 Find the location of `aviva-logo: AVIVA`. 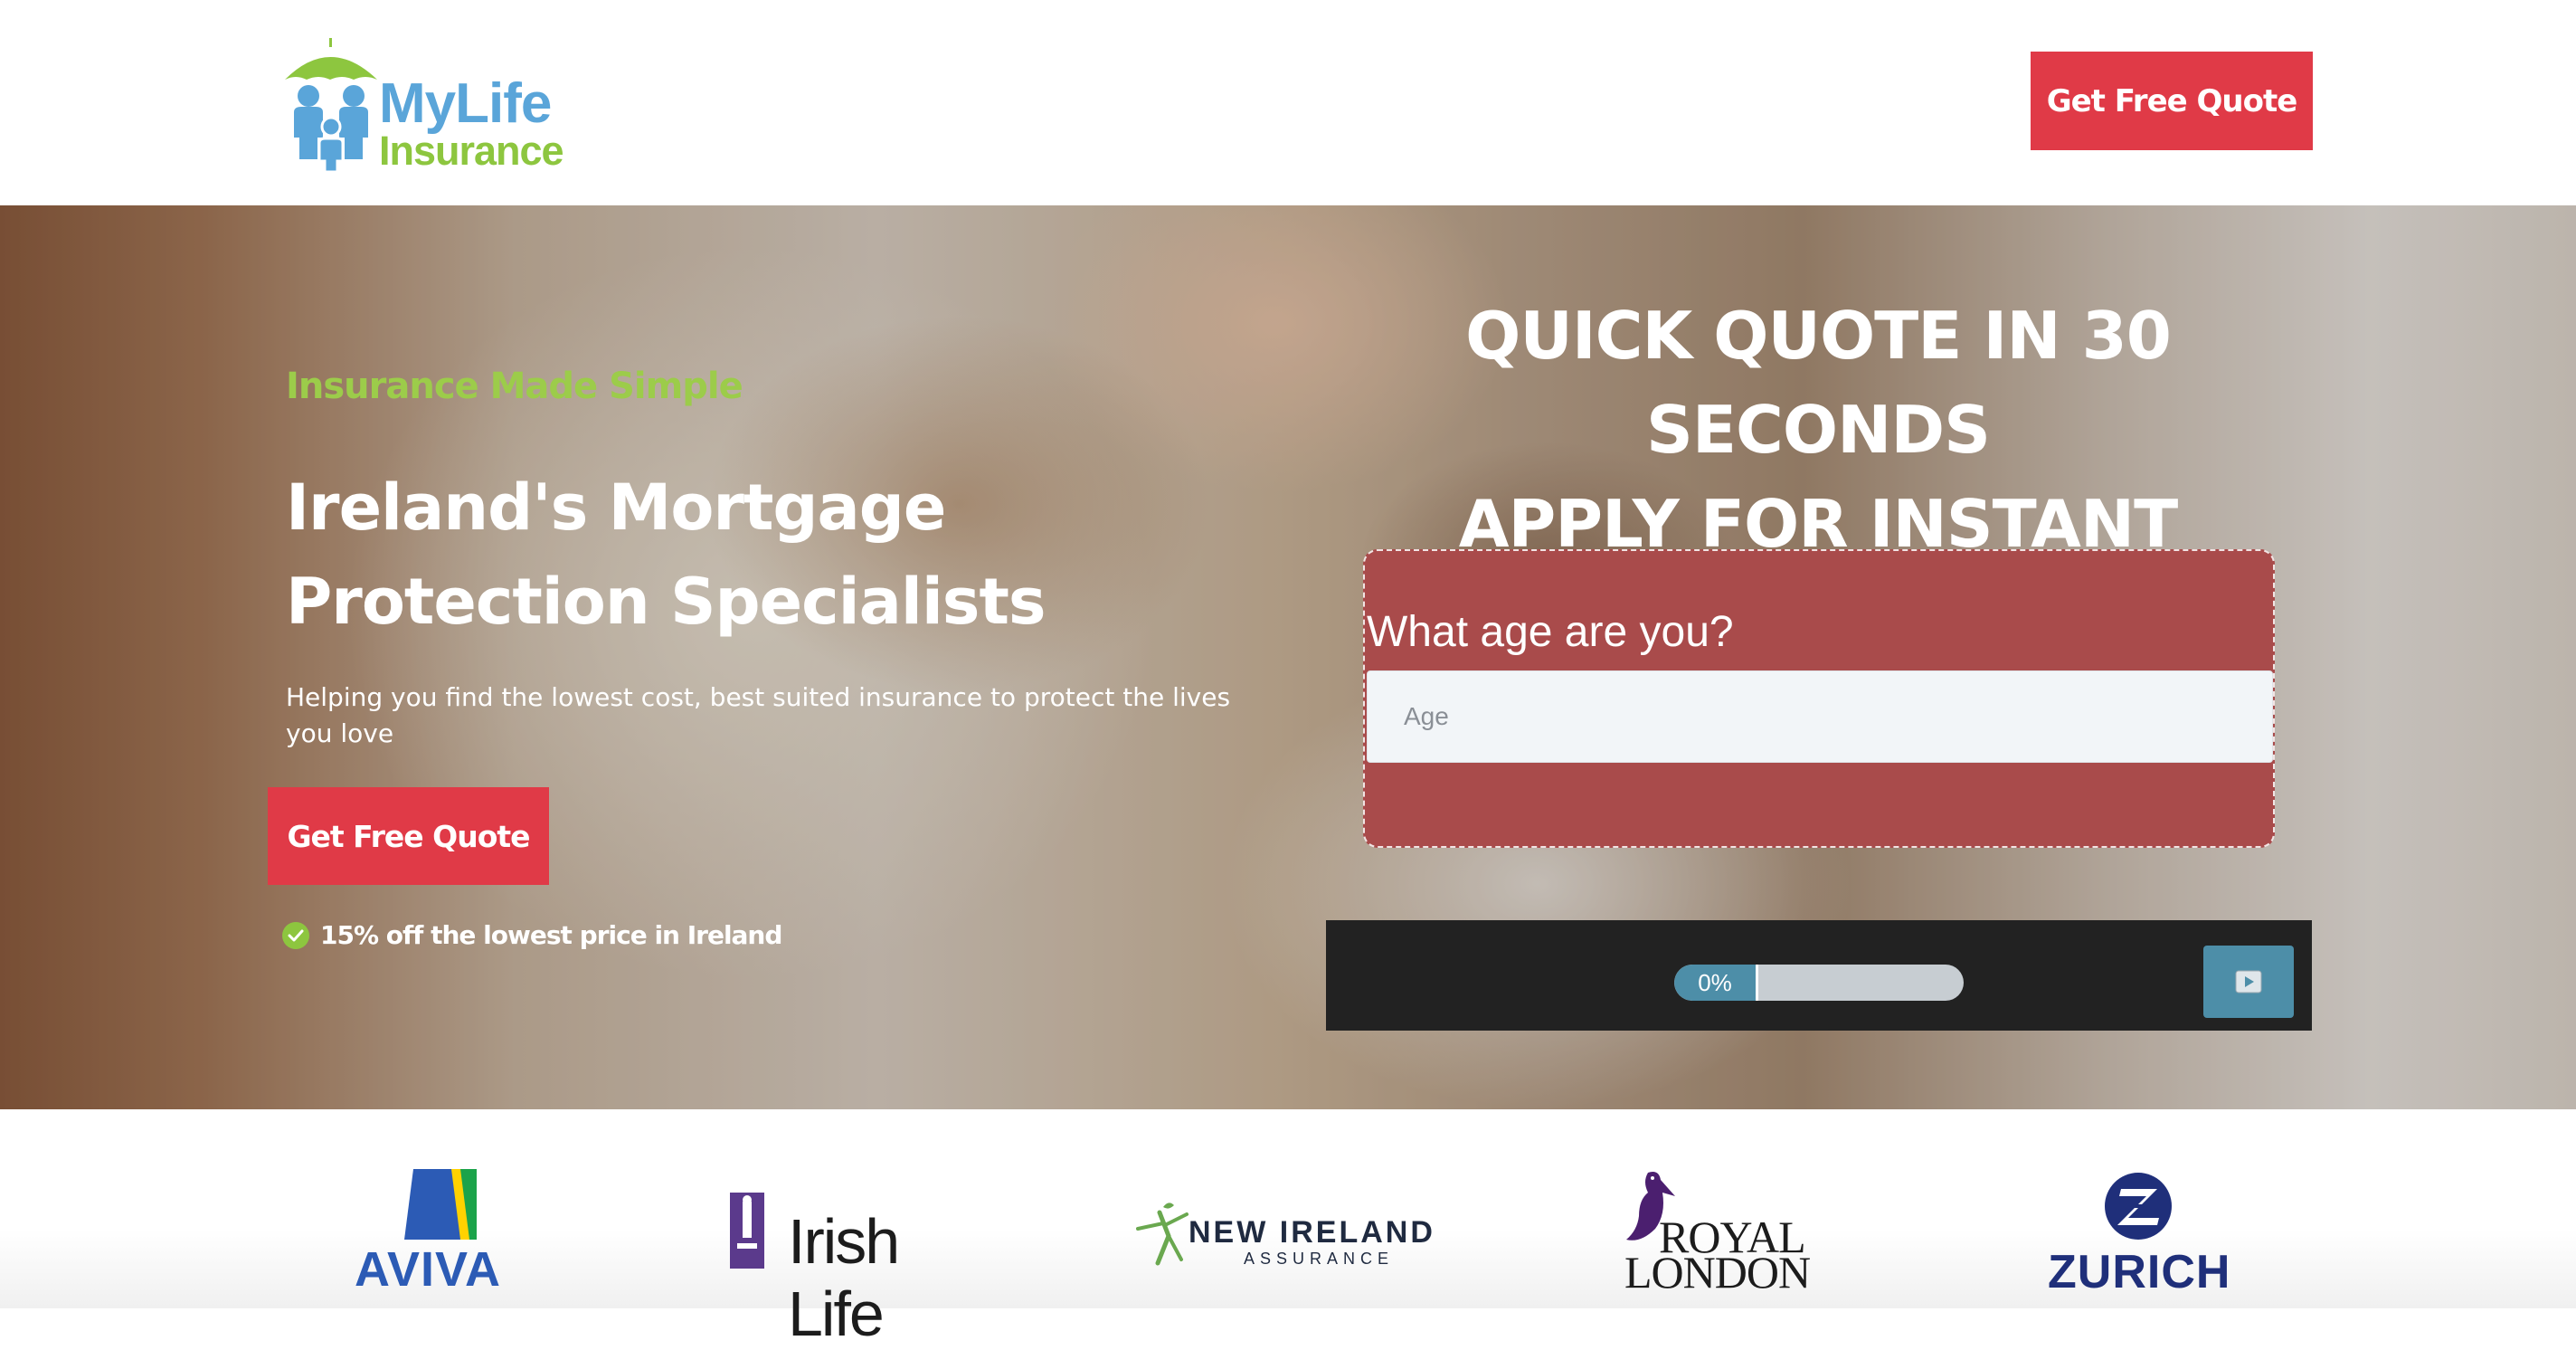

aviva-logo: AVIVA is located at coordinates (444, 1209).